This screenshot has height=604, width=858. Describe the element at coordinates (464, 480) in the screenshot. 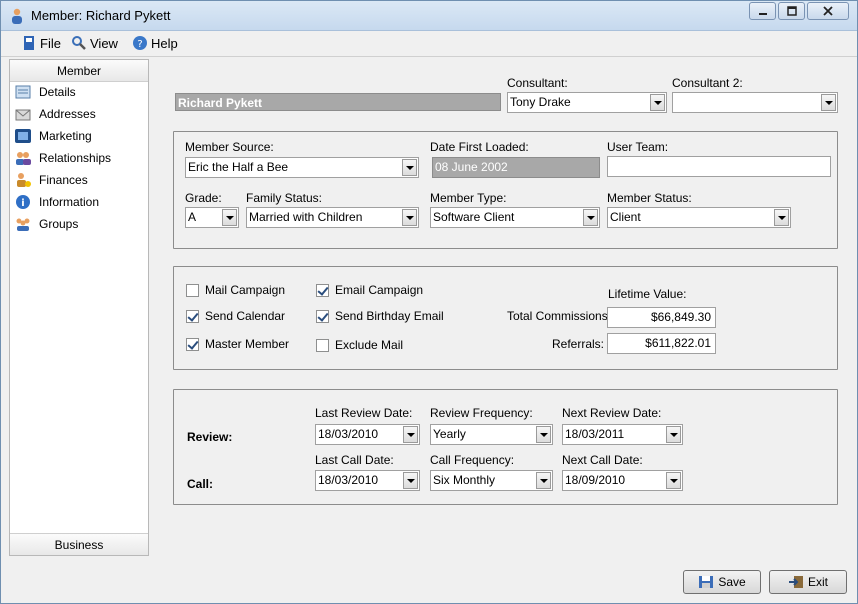

I see `call-frequency-value: Six Monthly` at that location.